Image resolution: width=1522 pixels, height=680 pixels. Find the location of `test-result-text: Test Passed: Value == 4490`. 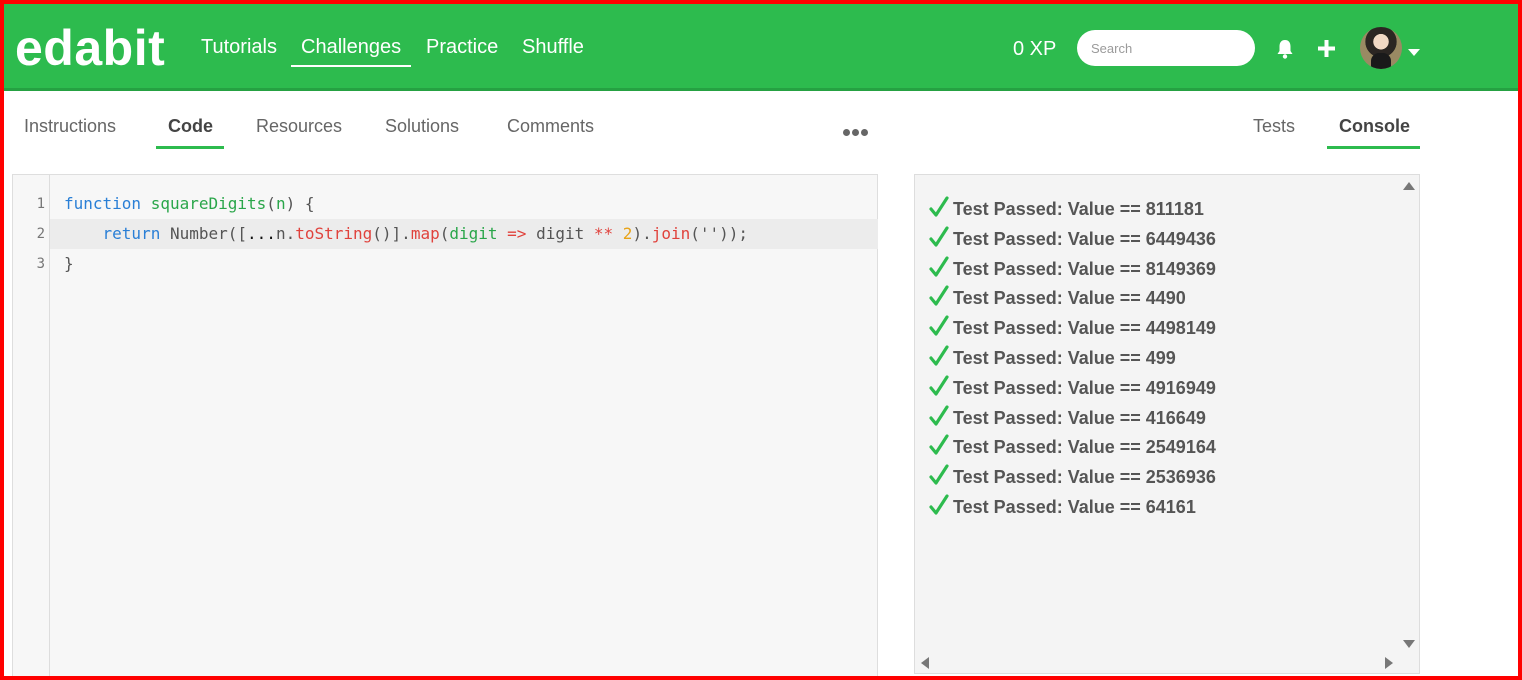

test-result-text: Test Passed: Value == 4490 is located at coordinates (1069, 298).